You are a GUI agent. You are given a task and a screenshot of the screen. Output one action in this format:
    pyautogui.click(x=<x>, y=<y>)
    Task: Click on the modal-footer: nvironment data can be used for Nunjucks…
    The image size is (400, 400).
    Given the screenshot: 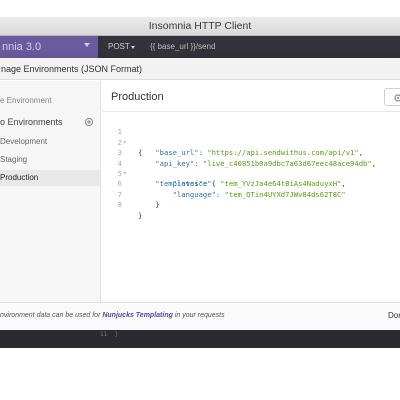 What is the action you would take?
    pyautogui.click(x=200, y=316)
    